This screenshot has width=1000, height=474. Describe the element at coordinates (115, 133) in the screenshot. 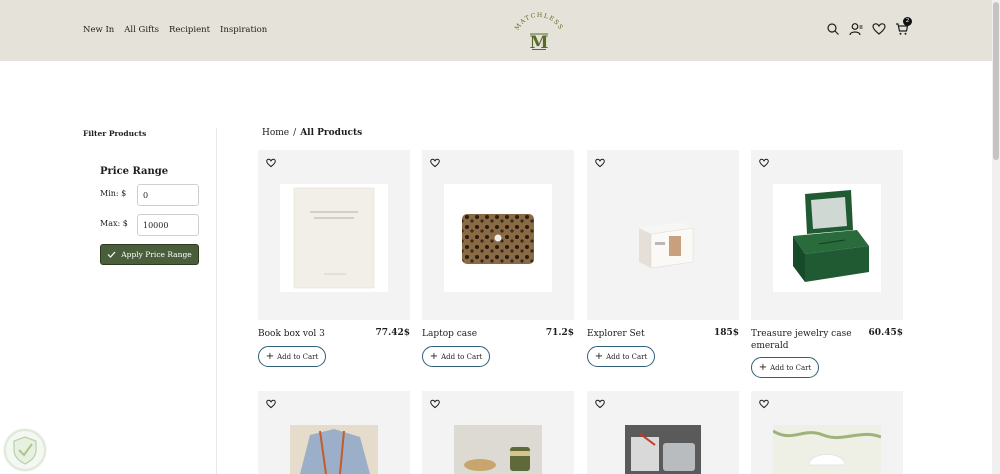

I see `filter-products-title: Filter Products` at that location.